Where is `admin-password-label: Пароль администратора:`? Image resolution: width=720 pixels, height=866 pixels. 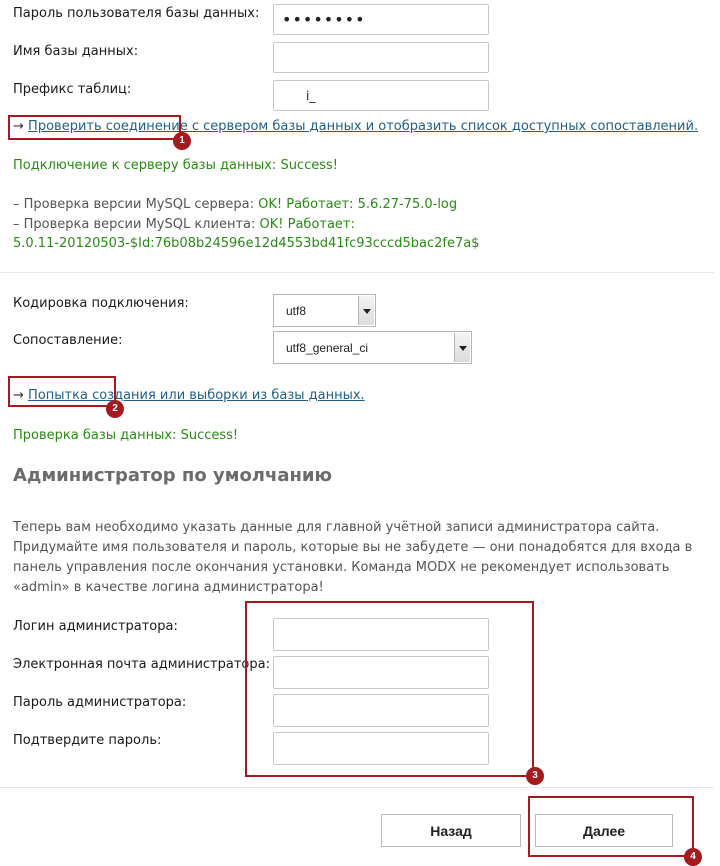
admin-password-label: Пароль администратора: is located at coordinates (100, 702).